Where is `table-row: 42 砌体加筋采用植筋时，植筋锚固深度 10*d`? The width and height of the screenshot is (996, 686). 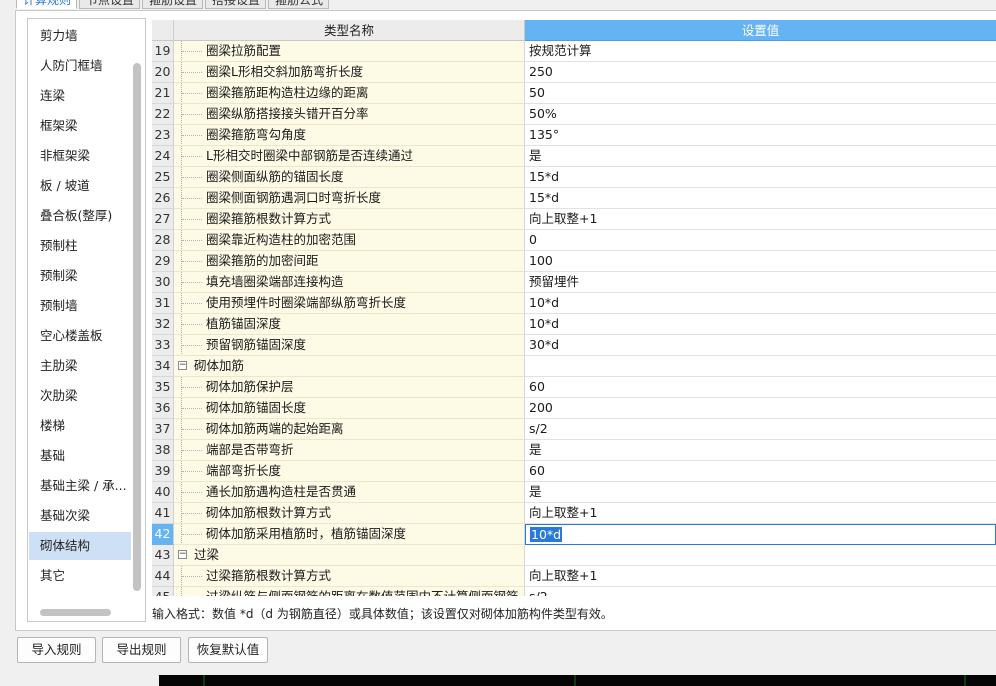 table-row: 42 砌体加筋采用植筋时，植筋锚固深度 10*d is located at coordinates (574, 534).